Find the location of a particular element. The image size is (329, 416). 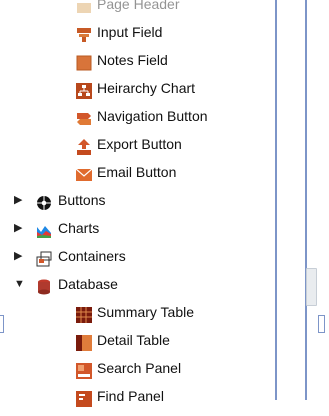

tree-item-navigation-button: Navigation Button is located at coordinates (150, 116).